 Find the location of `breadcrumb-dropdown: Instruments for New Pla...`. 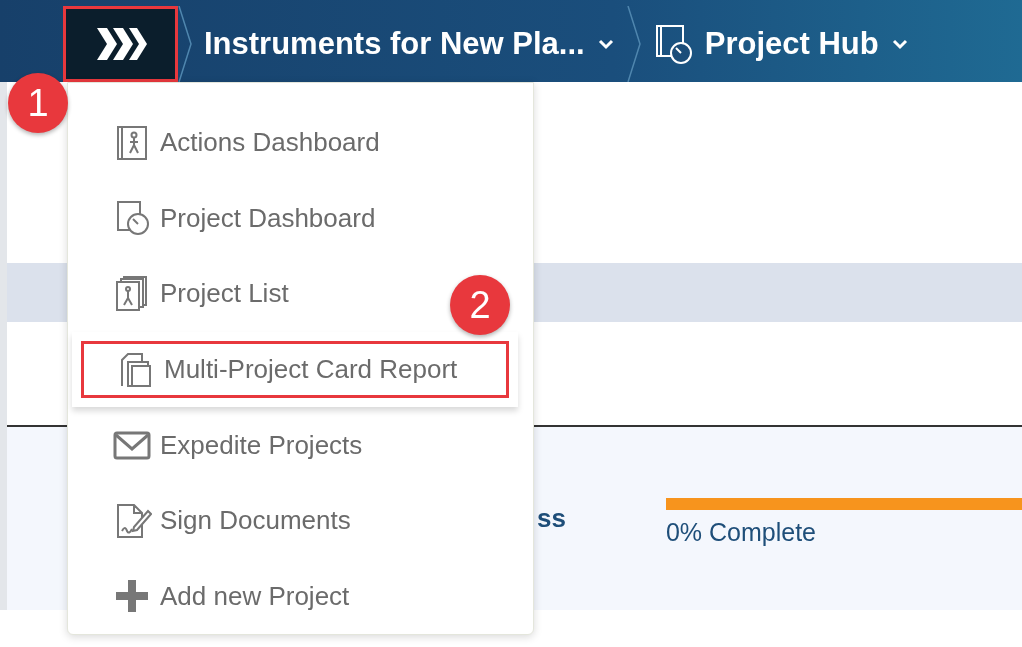

breadcrumb-dropdown: Instruments for New Pla... is located at coordinates (409, 44).